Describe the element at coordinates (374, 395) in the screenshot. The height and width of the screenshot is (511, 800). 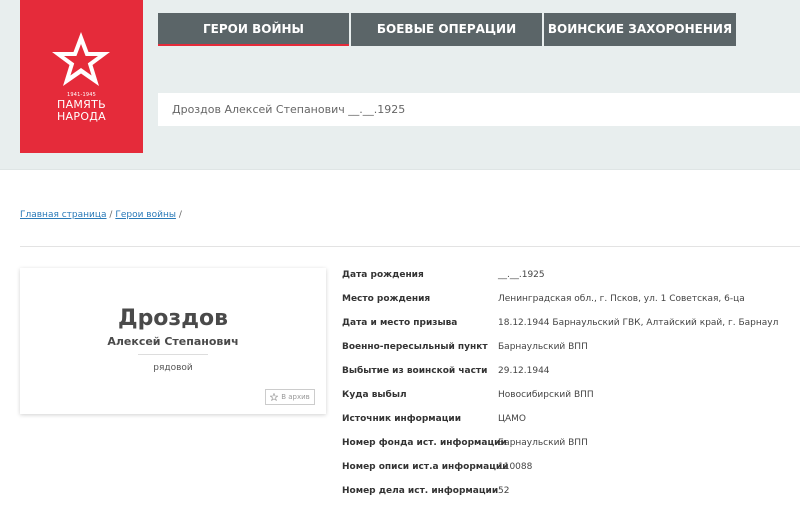
I see `info-label: Куда выбыл` at that location.